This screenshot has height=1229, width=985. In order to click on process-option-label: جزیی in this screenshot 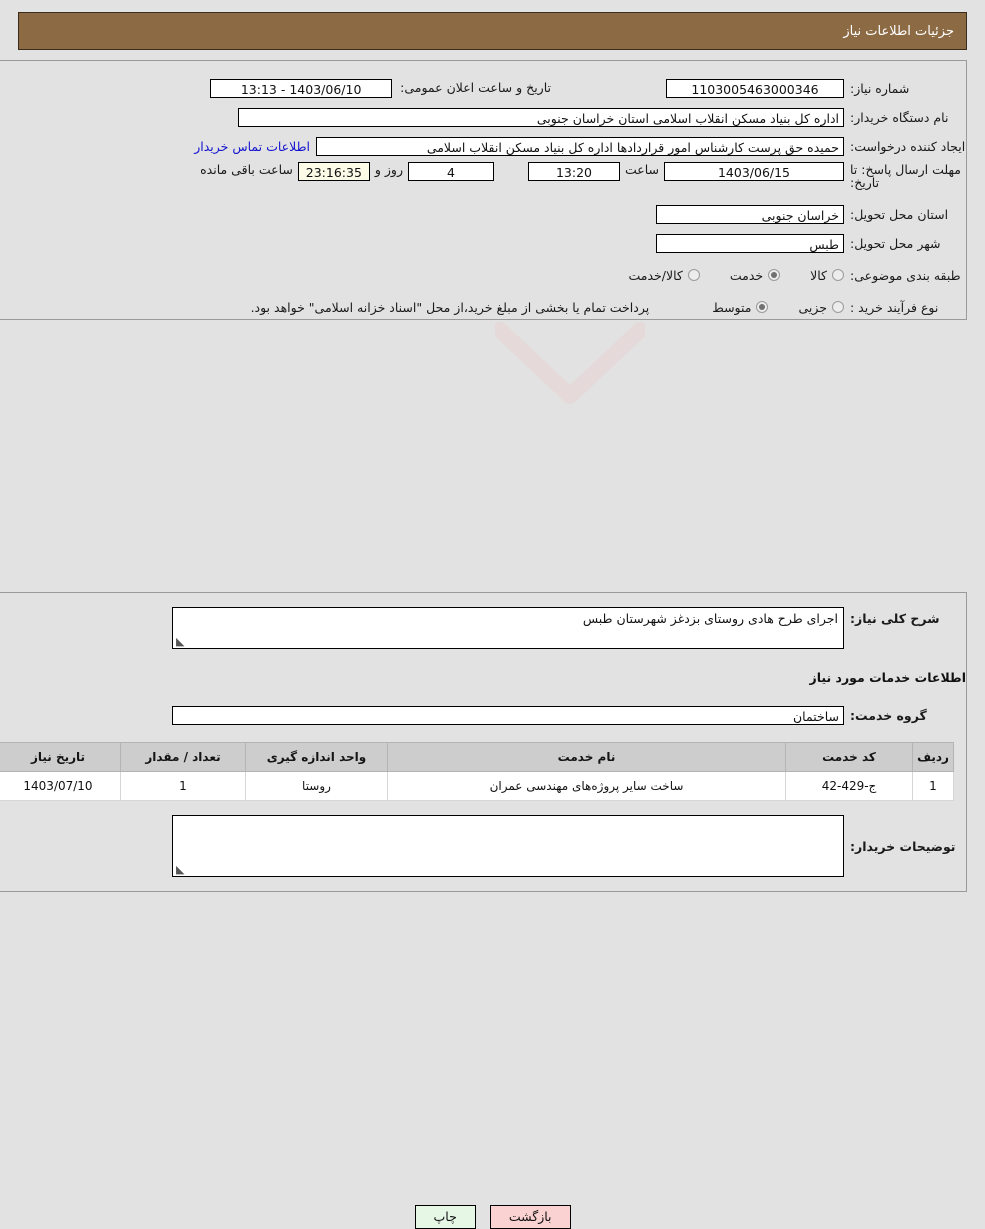, I will do `click(812, 307)`.